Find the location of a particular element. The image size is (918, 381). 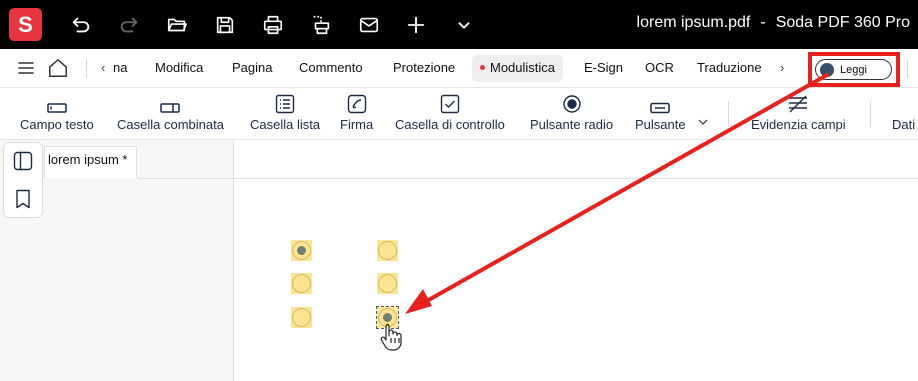

scroll-left-icon: ‹ is located at coordinates (103, 67).